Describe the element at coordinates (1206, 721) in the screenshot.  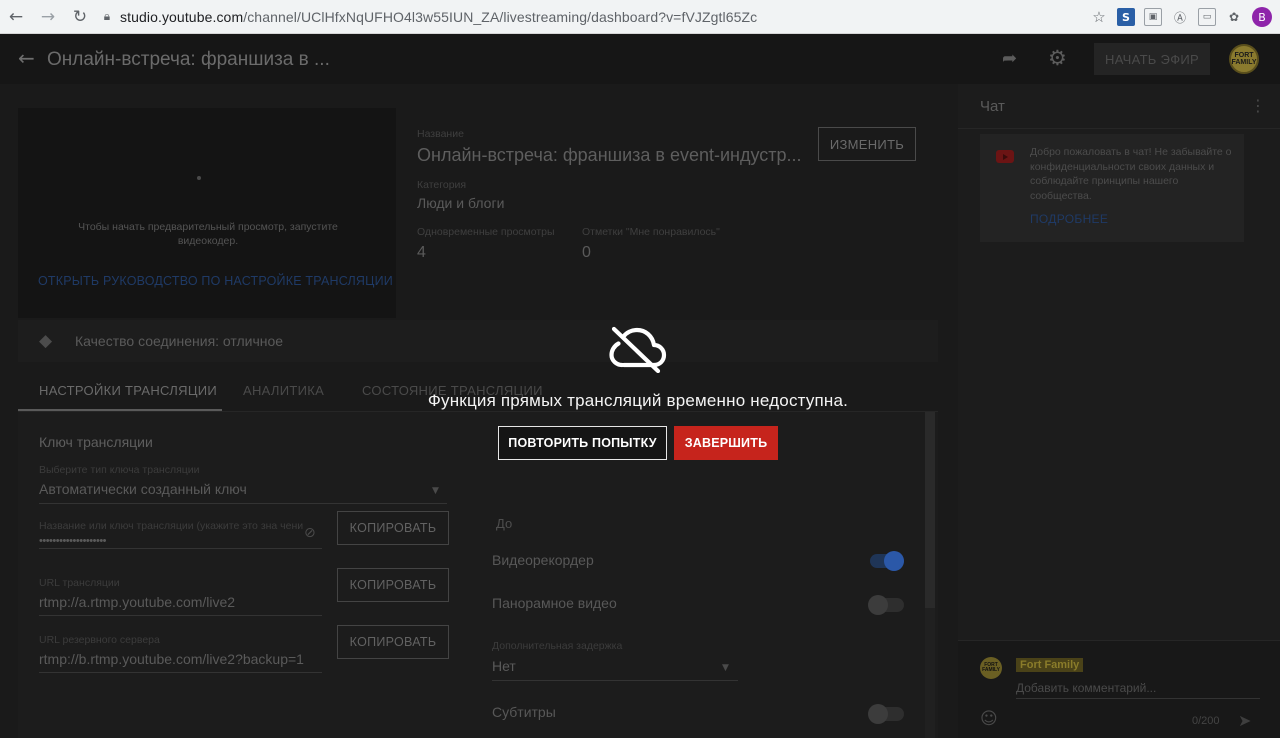
I see `char-counter: 0/200` at that location.